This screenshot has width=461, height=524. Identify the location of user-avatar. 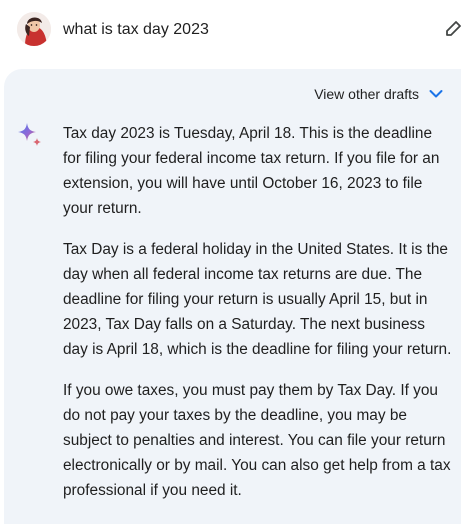
(34, 29).